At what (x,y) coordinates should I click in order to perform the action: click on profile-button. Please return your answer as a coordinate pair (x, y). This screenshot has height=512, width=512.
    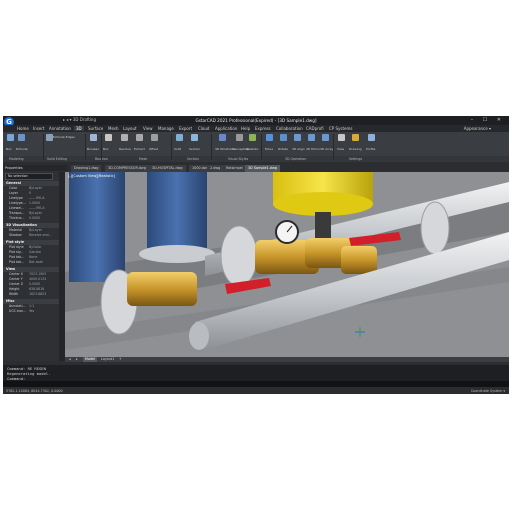
    Looking at the image, I should click on (371, 140).